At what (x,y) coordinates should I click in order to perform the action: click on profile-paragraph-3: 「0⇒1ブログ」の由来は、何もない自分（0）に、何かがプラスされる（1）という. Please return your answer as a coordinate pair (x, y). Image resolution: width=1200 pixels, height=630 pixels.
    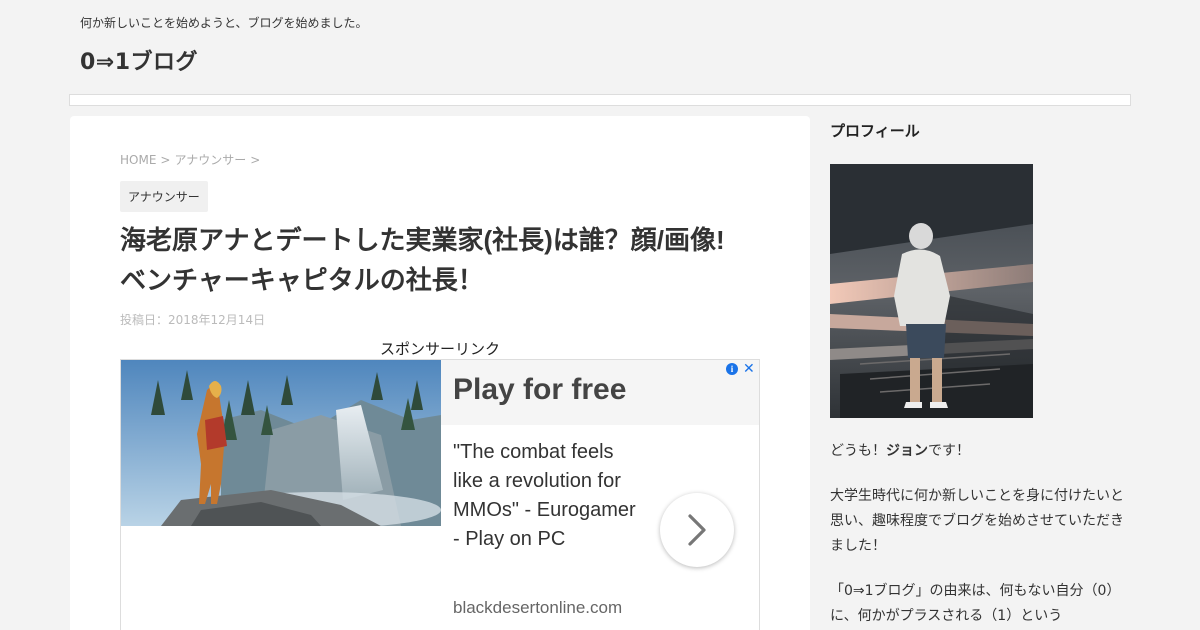
    Looking at the image, I should click on (975, 603).